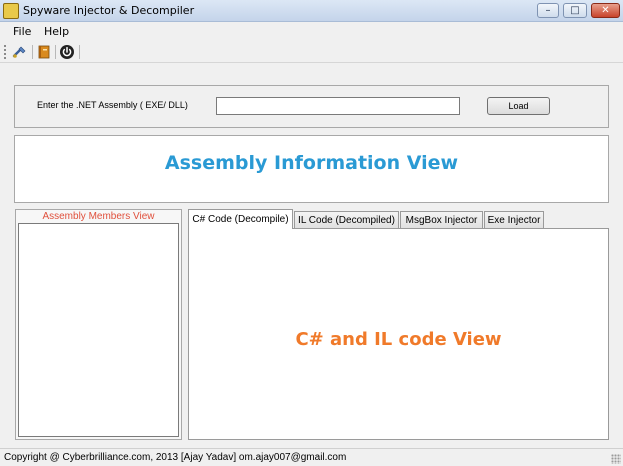 The width and height of the screenshot is (623, 466). What do you see at coordinates (514, 219) in the screenshot?
I see `tab-exe-injector: Exe Injector` at bounding box center [514, 219].